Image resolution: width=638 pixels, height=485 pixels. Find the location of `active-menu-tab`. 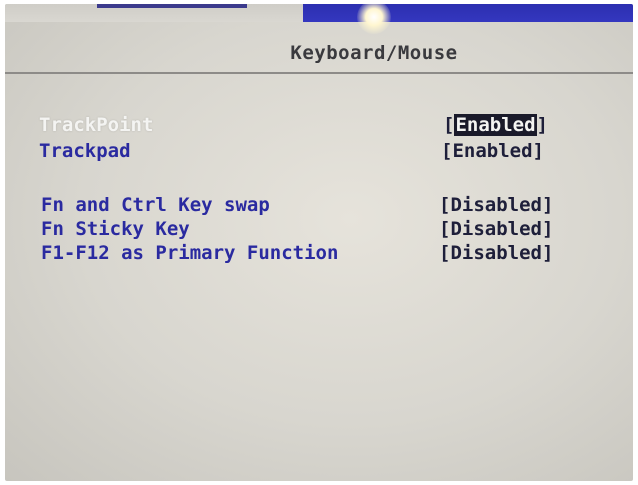

active-menu-tab is located at coordinates (468, 13).